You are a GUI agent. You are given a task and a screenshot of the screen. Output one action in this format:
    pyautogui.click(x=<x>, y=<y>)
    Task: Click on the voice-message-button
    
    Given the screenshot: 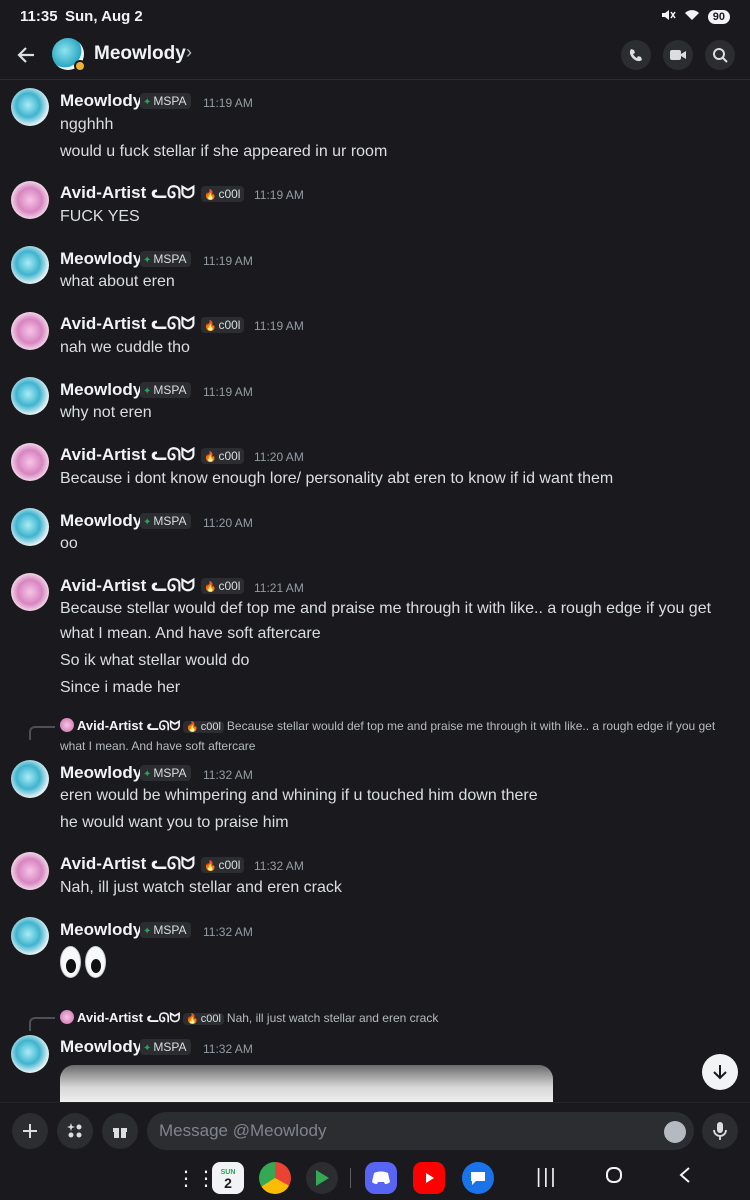 What is the action you would take?
    pyautogui.click(x=720, y=1131)
    